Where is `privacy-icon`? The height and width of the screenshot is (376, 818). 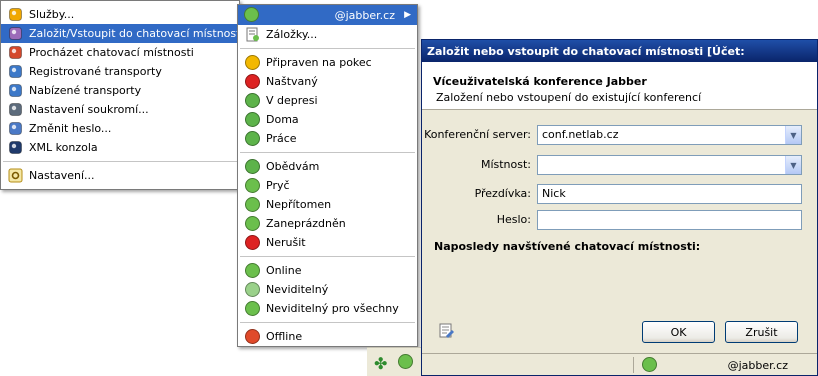
privacy-icon is located at coordinates (15, 110).